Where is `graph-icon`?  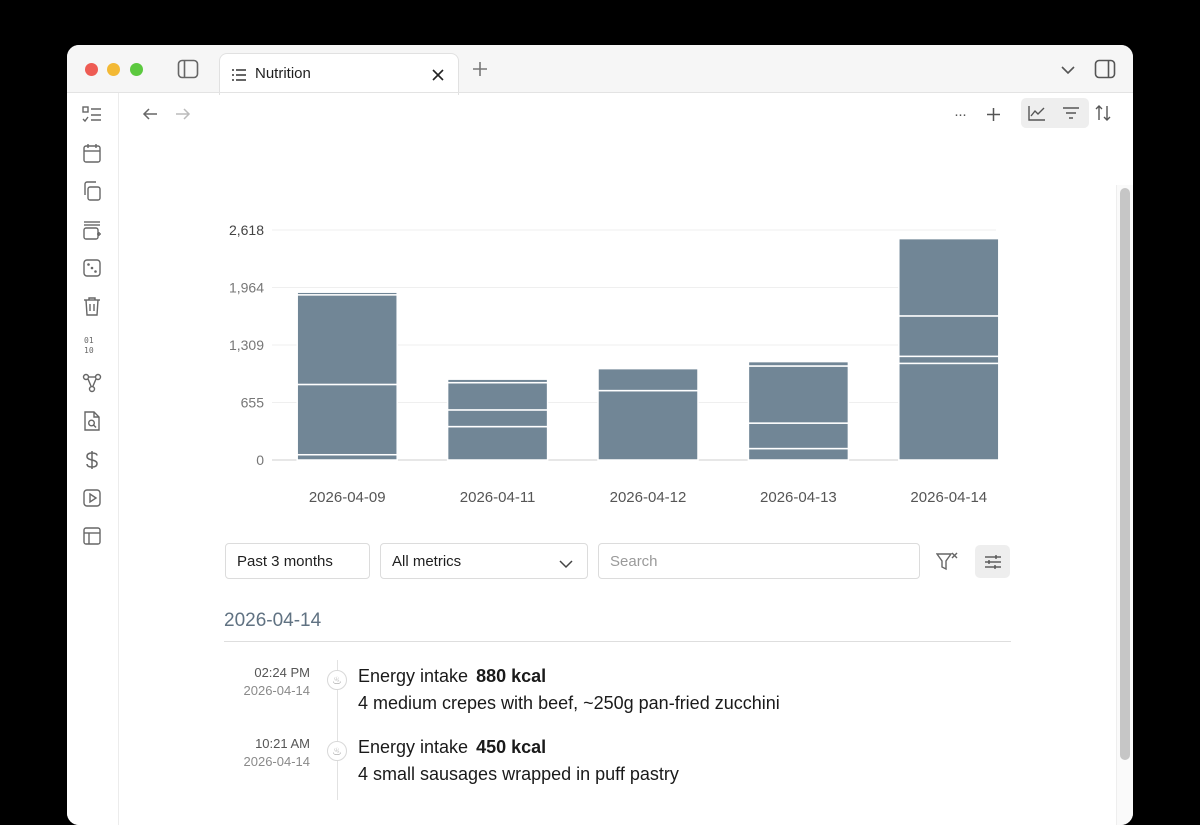
graph-icon is located at coordinates (92, 383).